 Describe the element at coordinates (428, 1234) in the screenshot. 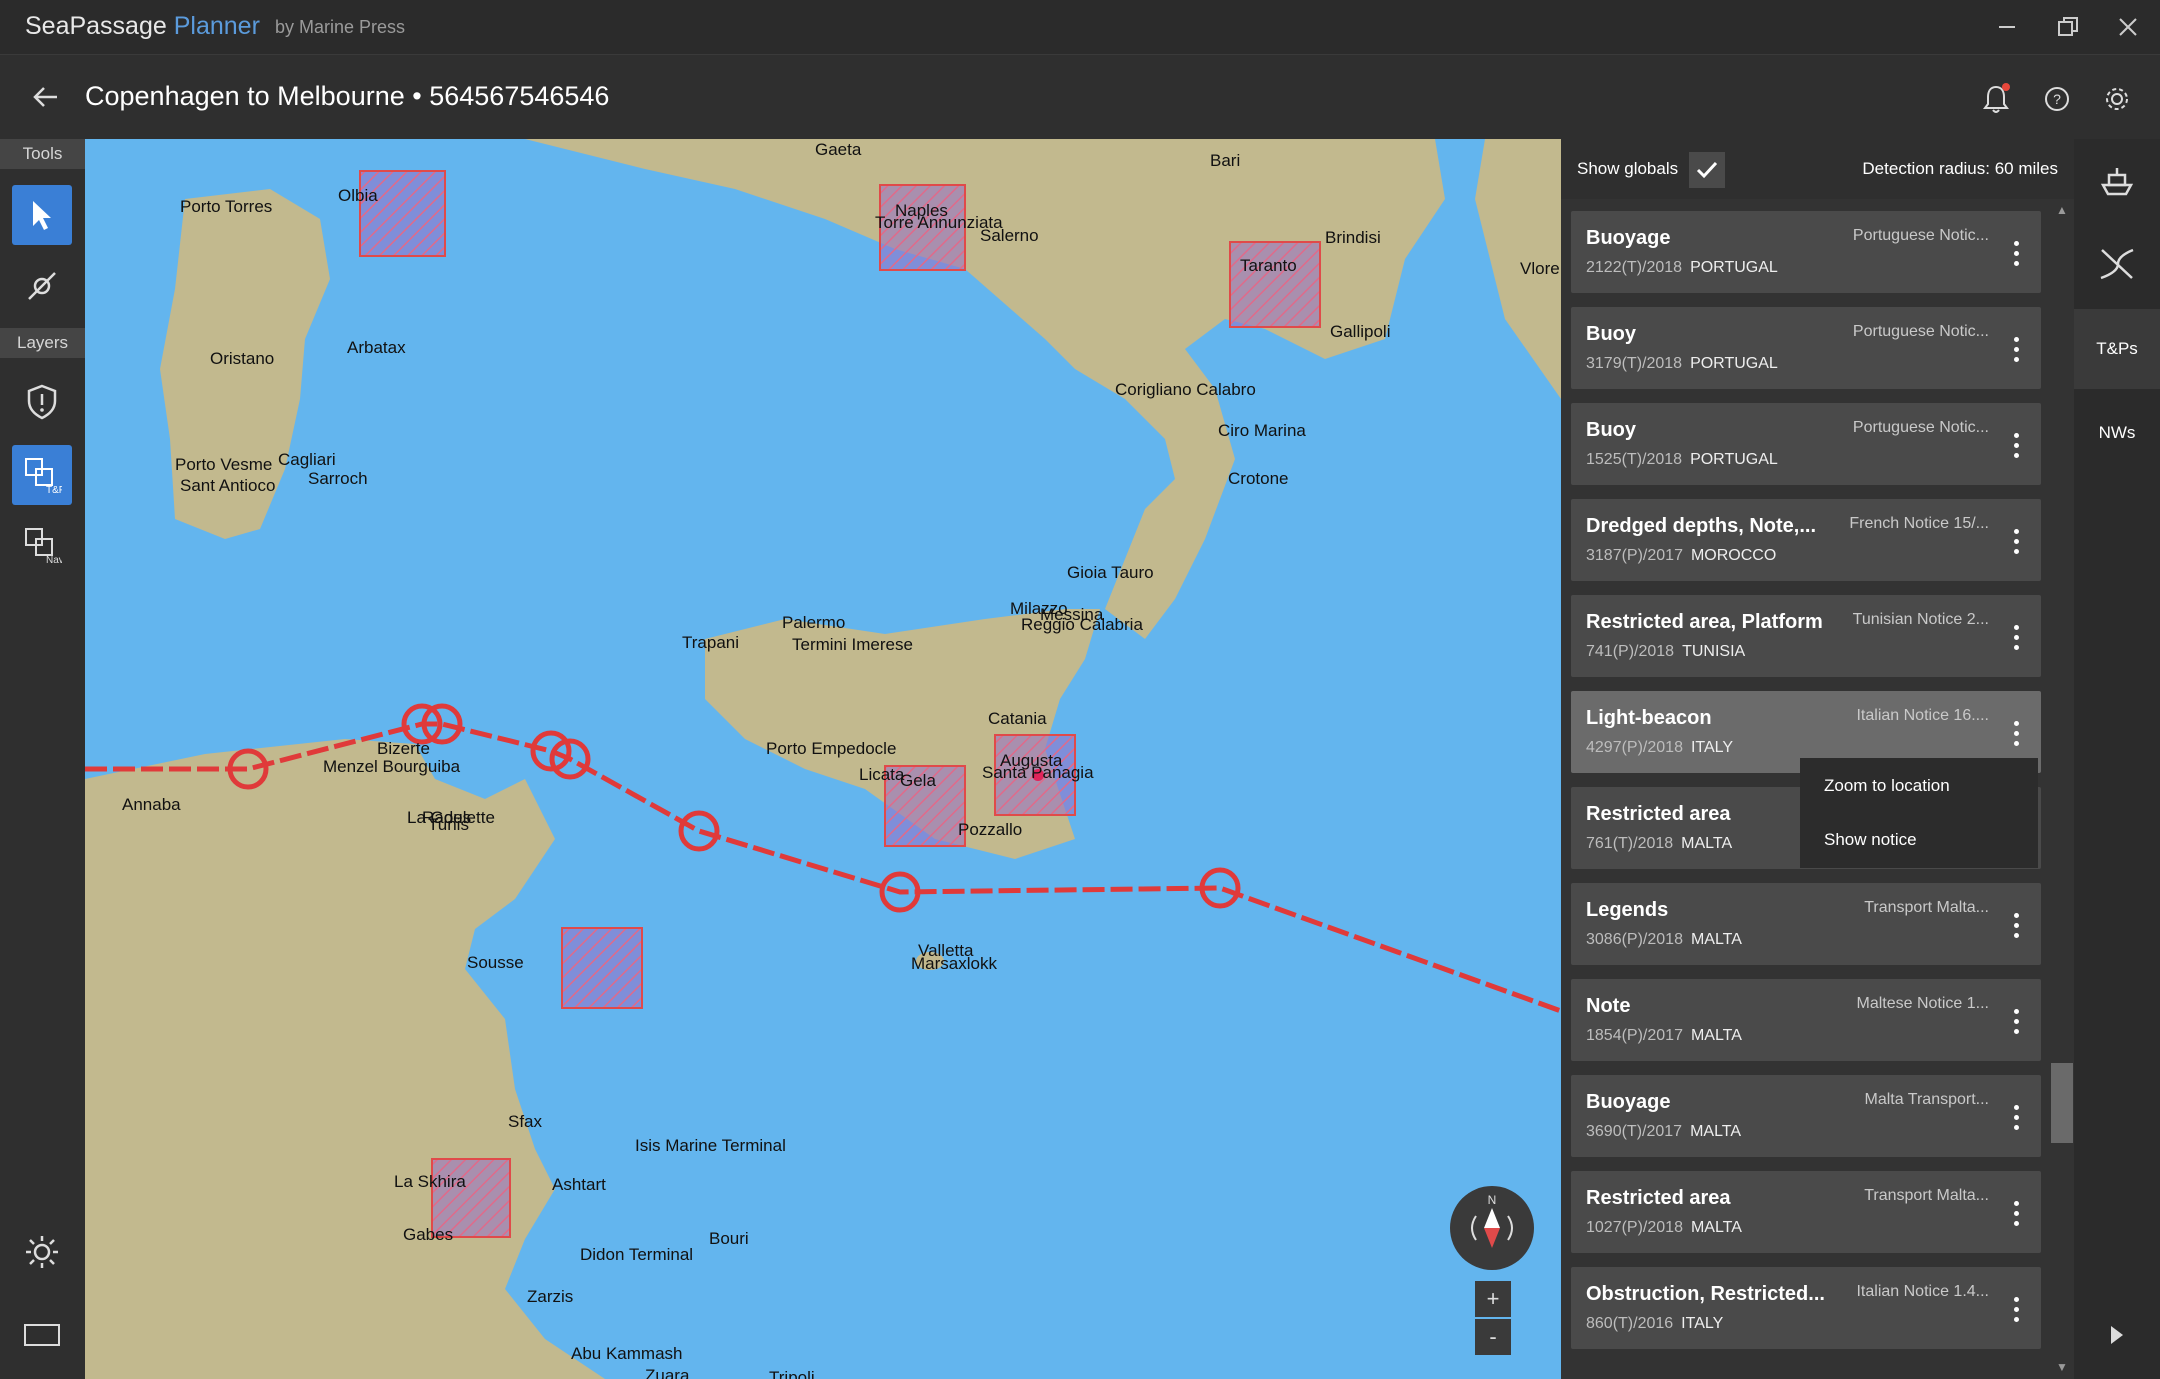

I see `place-label: Gabes` at that location.